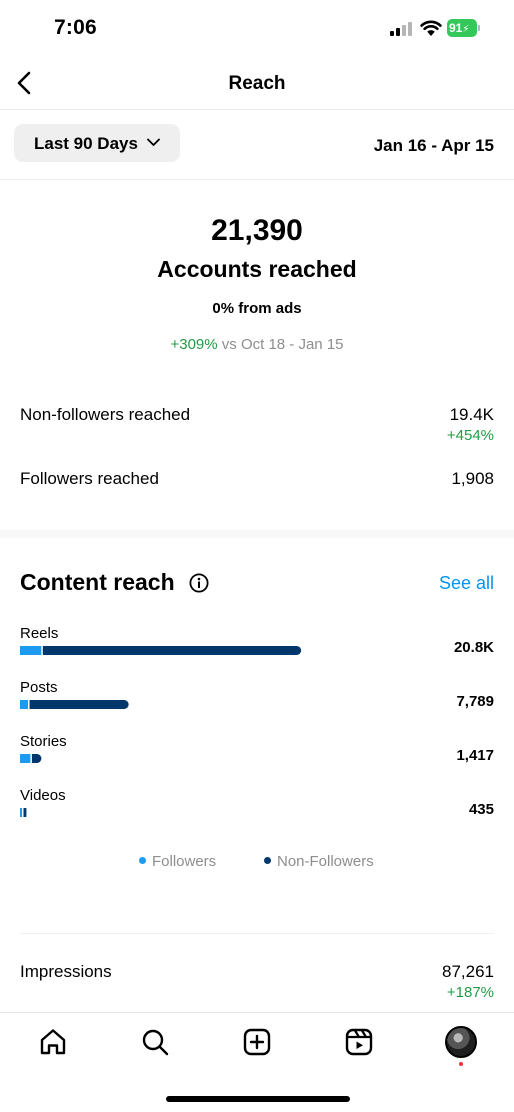  What do you see at coordinates (257, 269) in the screenshot?
I see `accounts-reached-label: Accounts reached` at bounding box center [257, 269].